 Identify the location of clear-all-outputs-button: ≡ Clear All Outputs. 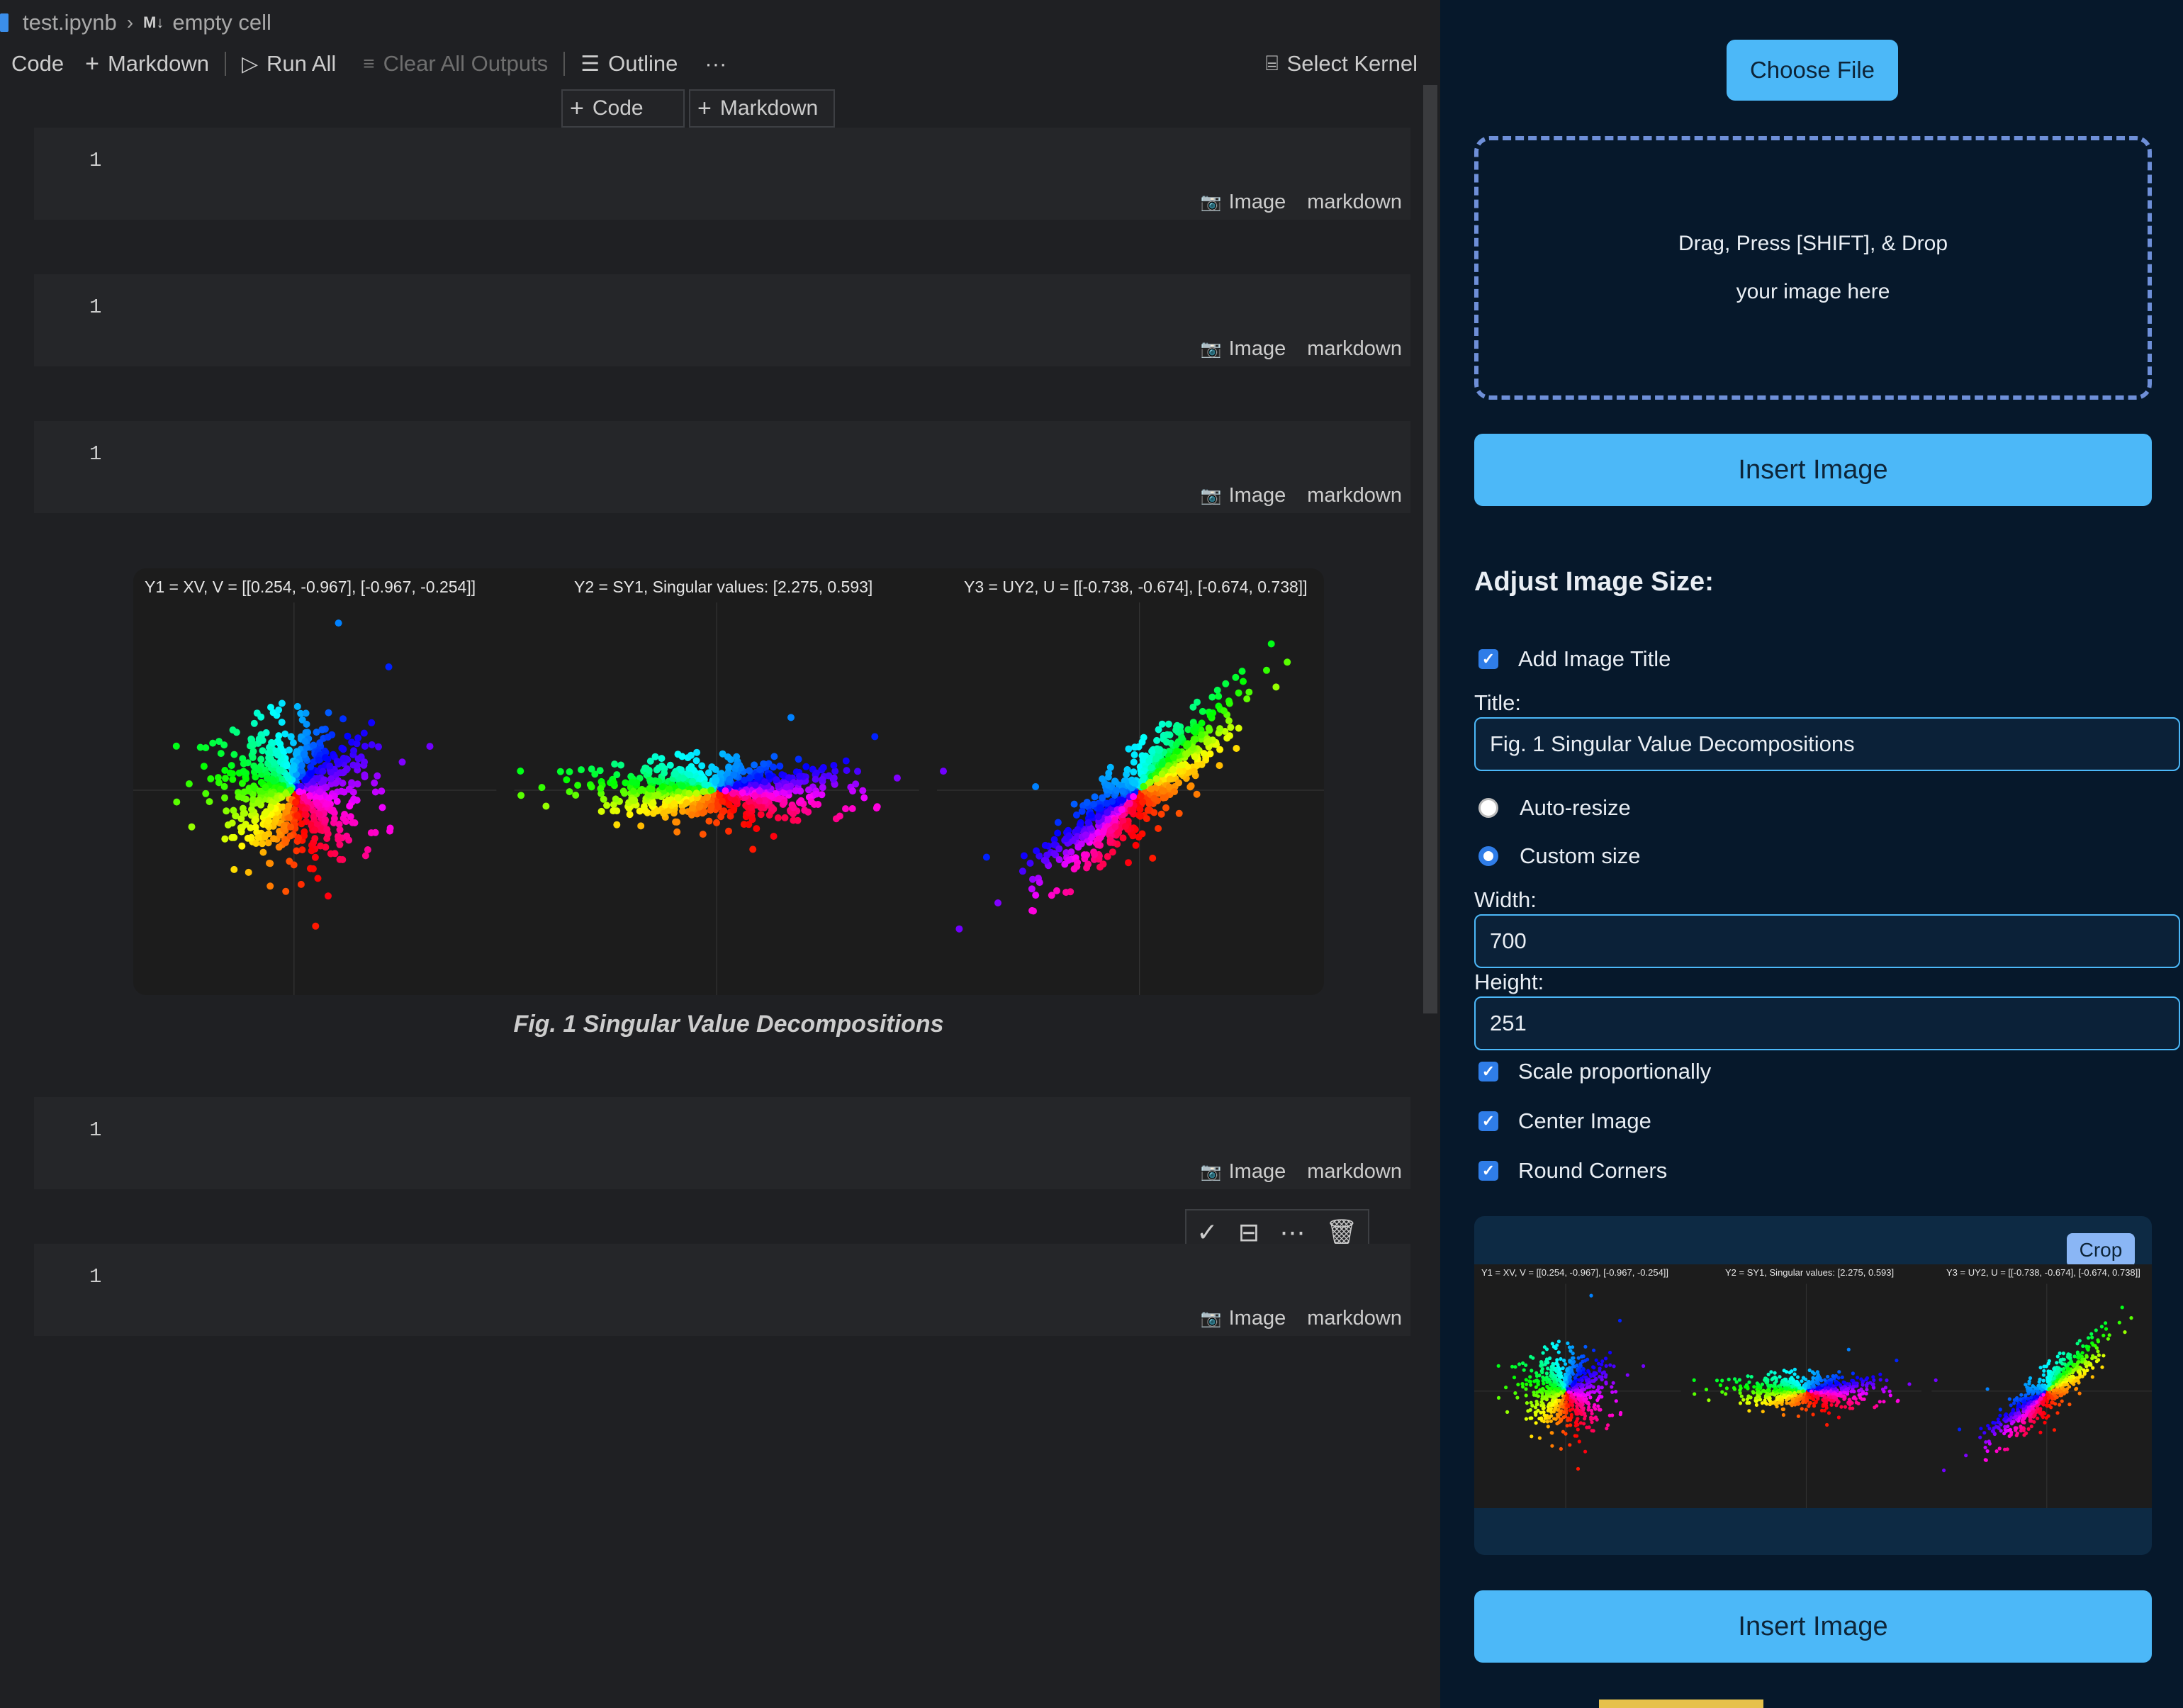
(455, 63).